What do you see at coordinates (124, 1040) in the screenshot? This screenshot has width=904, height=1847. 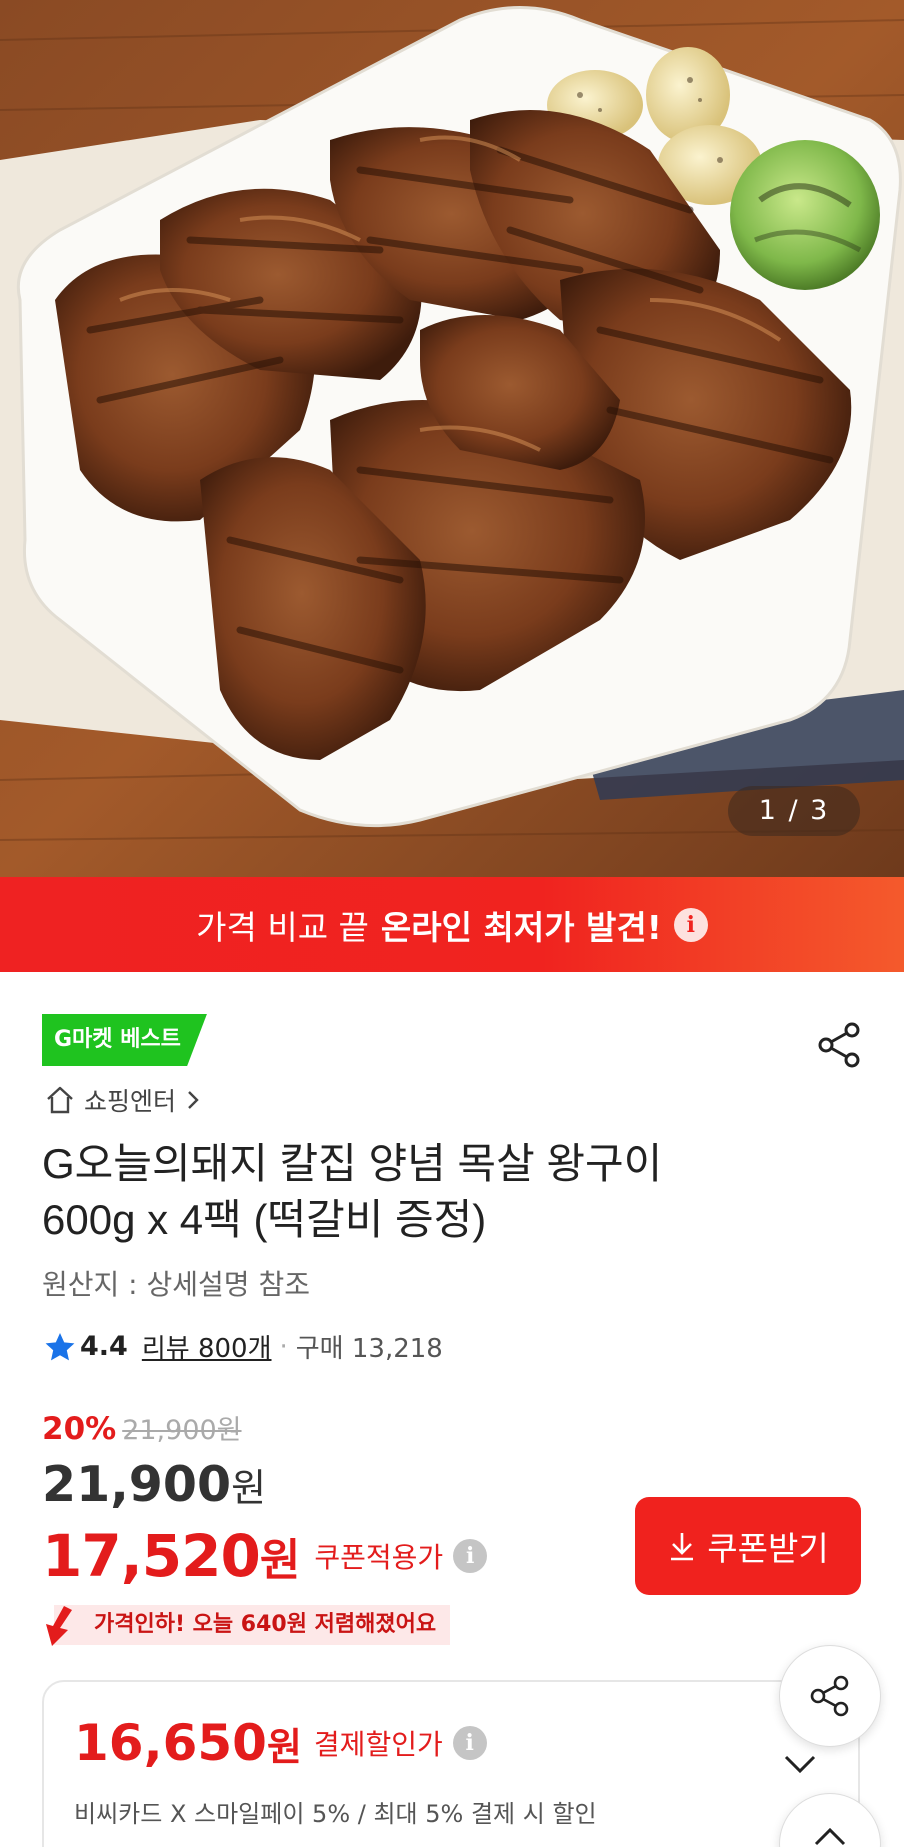 I see `gmarket-best-badge: G마켓 베스트` at bounding box center [124, 1040].